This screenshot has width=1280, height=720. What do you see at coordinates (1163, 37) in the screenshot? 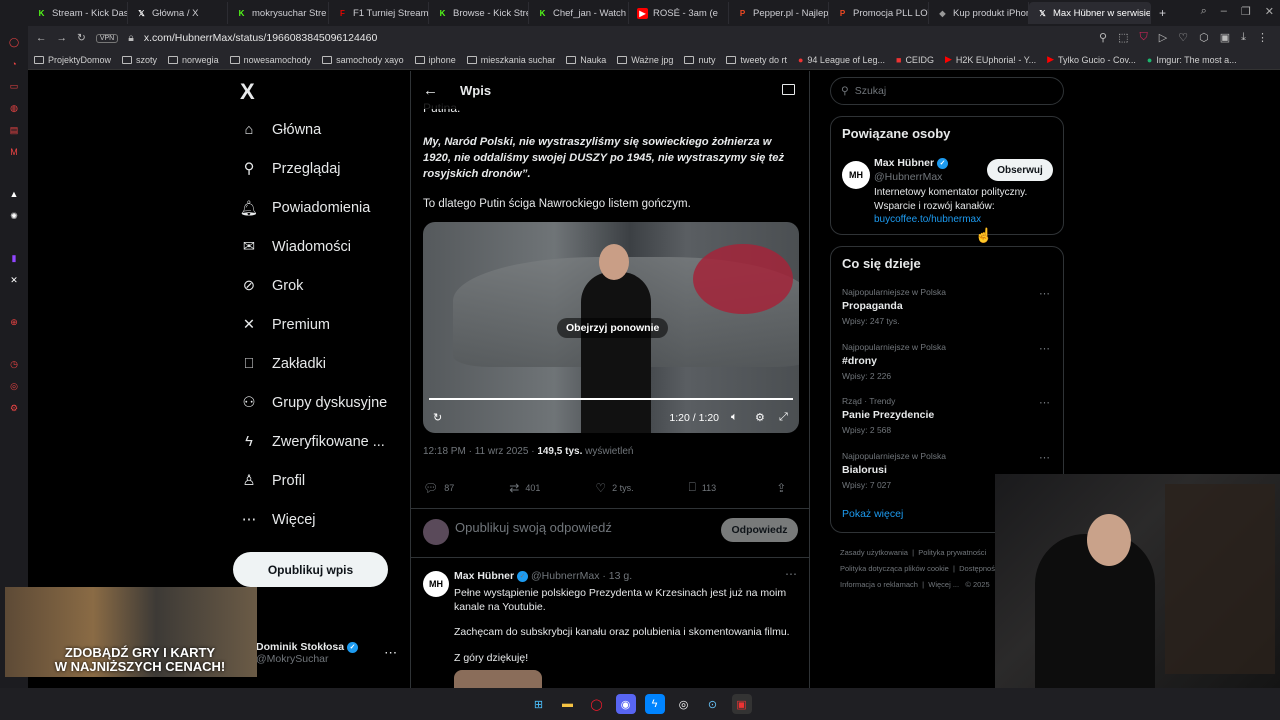
I see `play-icon: ▷` at bounding box center [1163, 37].